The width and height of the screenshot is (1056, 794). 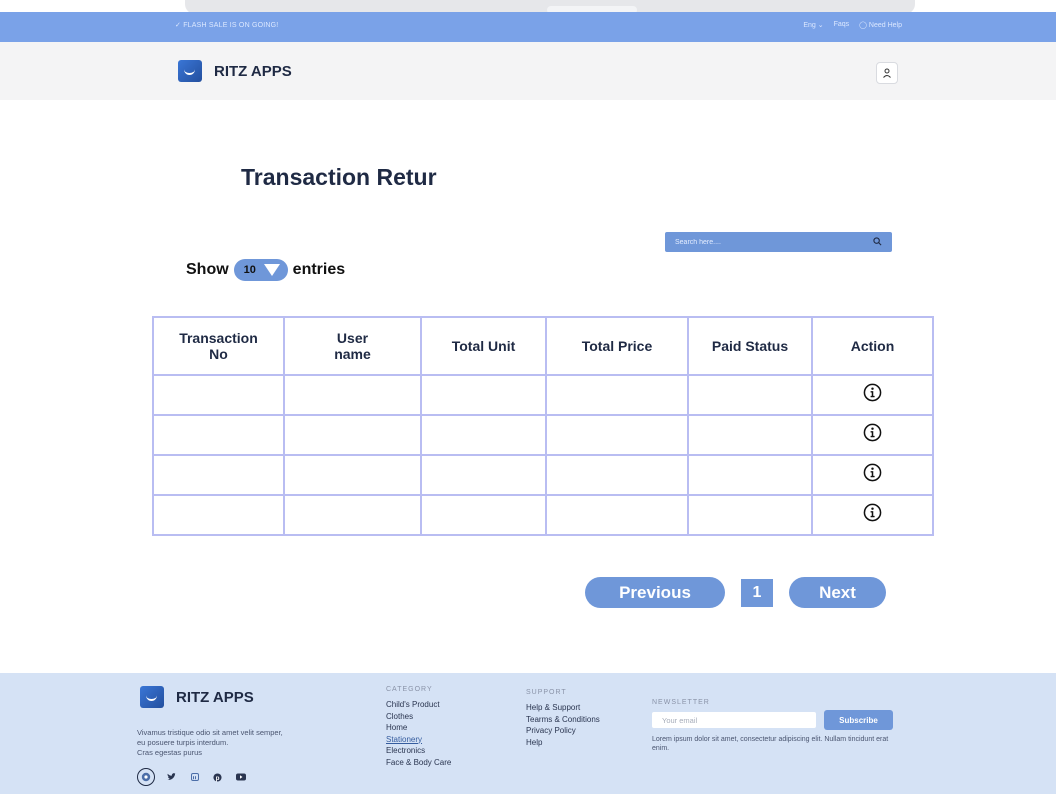 I want to click on category-link: Child's Product, so click(x=418, y=705).